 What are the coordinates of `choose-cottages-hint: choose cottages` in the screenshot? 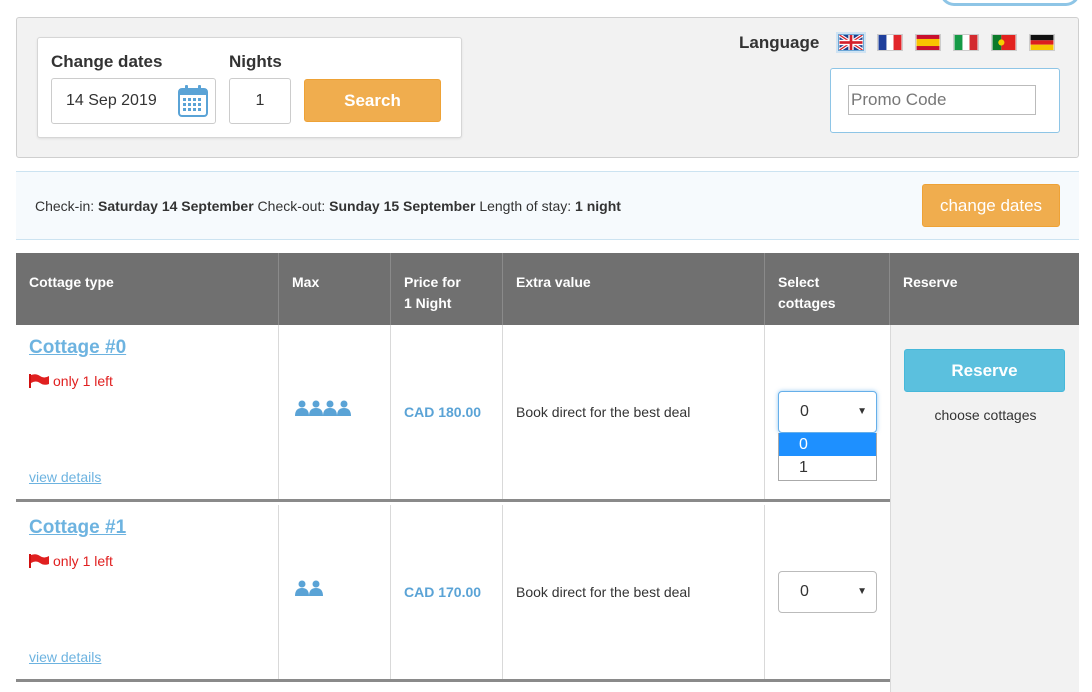 It's located at (985, 415).